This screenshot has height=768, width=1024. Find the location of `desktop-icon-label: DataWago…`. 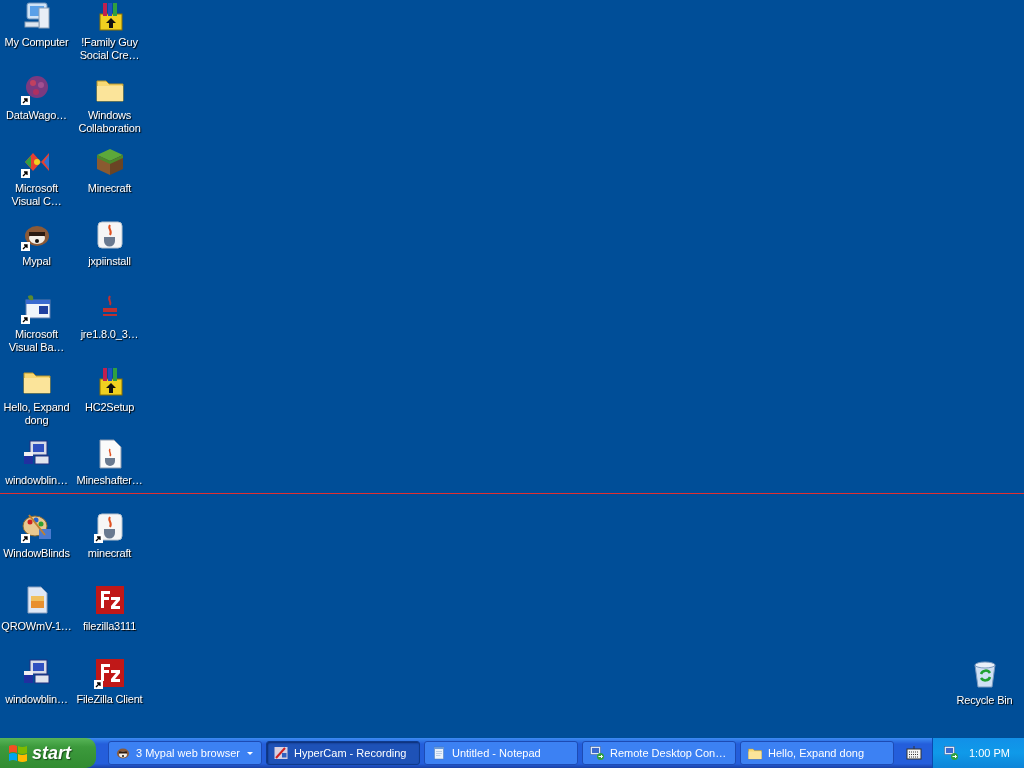

desktop-icon-label: DataWago… is located at coordinates (36, 115).